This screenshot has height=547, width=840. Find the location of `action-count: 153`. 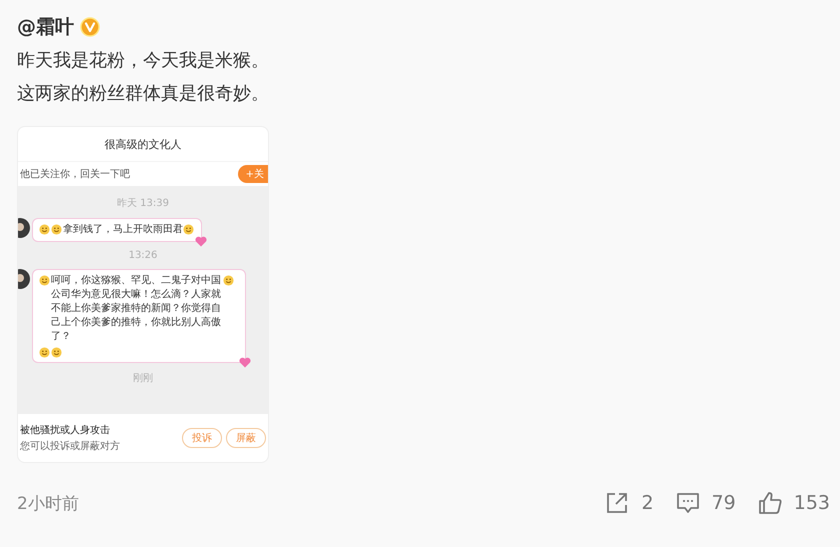

action-count: 153 is located at coordinates (812, 503).